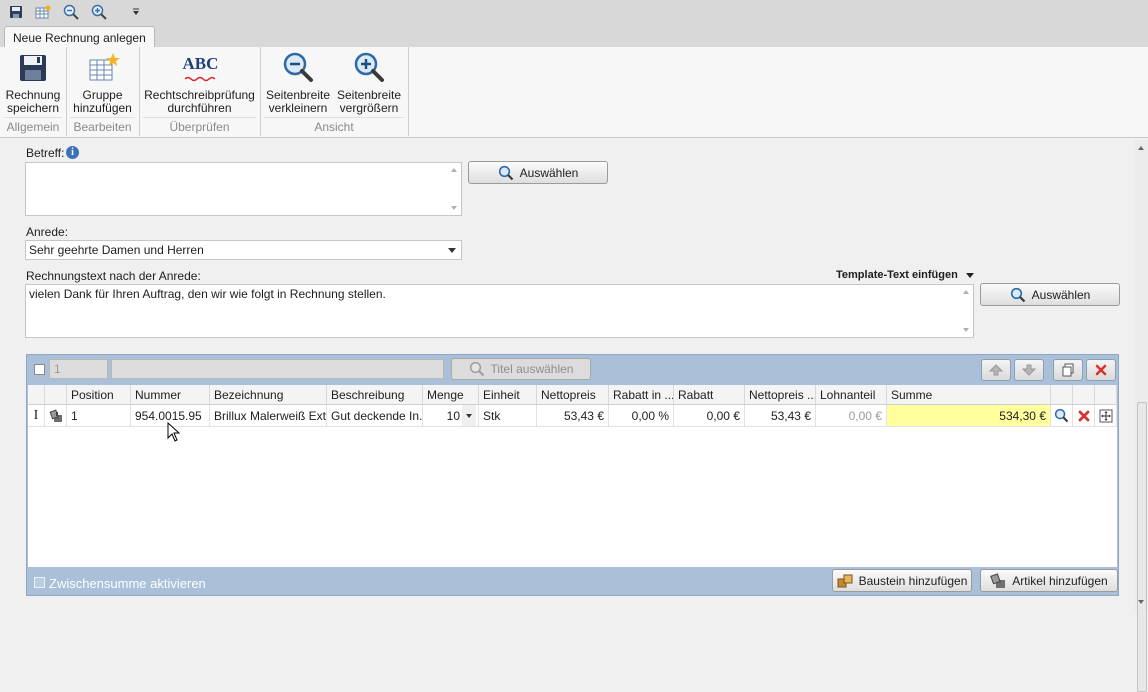  I want to click on page-width-zoom-in-button: Seitenbreite vergrößern, so click(369, 83).